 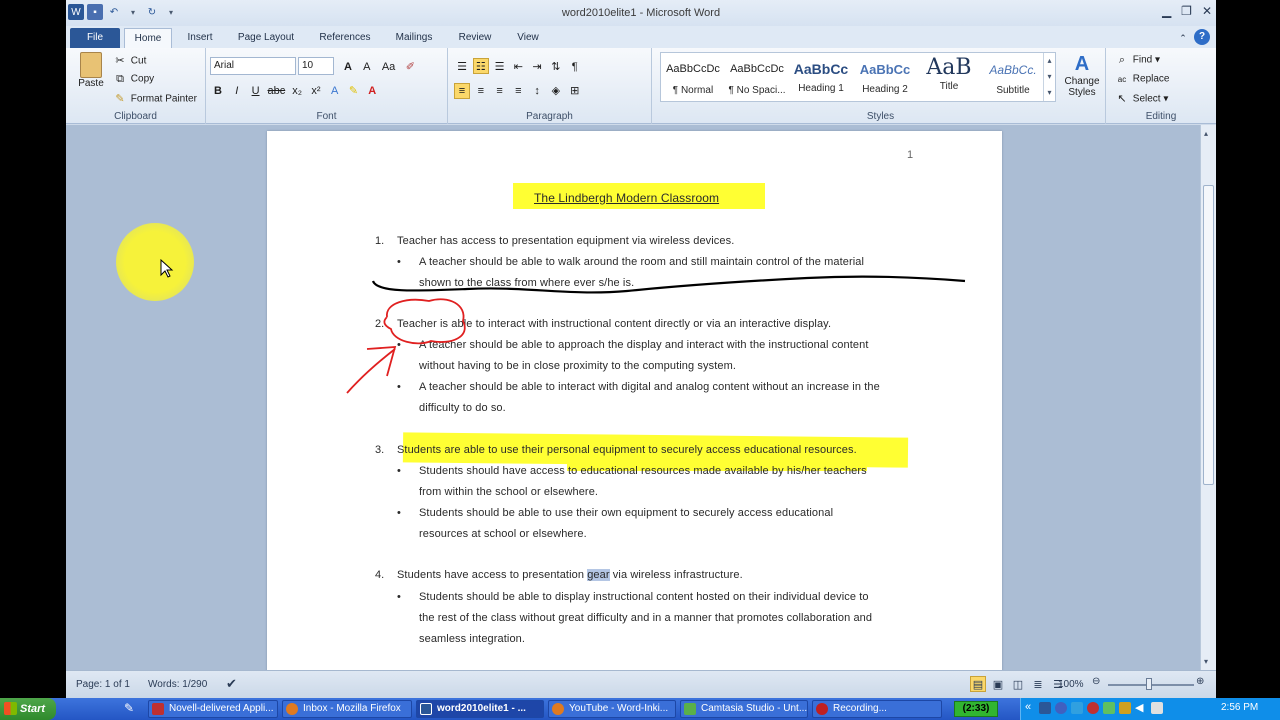 What do you see at coordinates (154, 98) in the screenshot?
I see `format-painter-button: ✎ Format Painter` at bounding box center [154, 98].